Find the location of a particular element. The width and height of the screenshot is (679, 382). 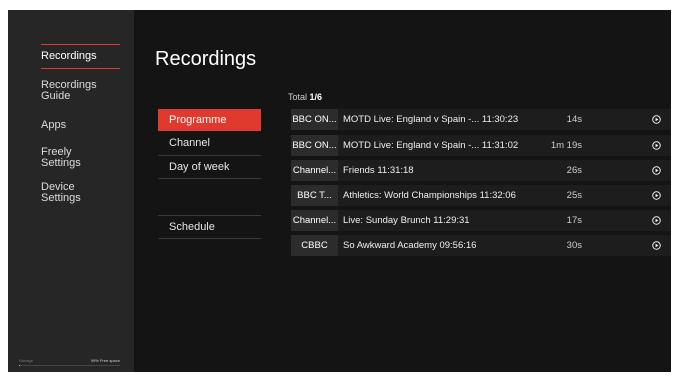

recording-duration: 26s is located at coordinates (574, 170).